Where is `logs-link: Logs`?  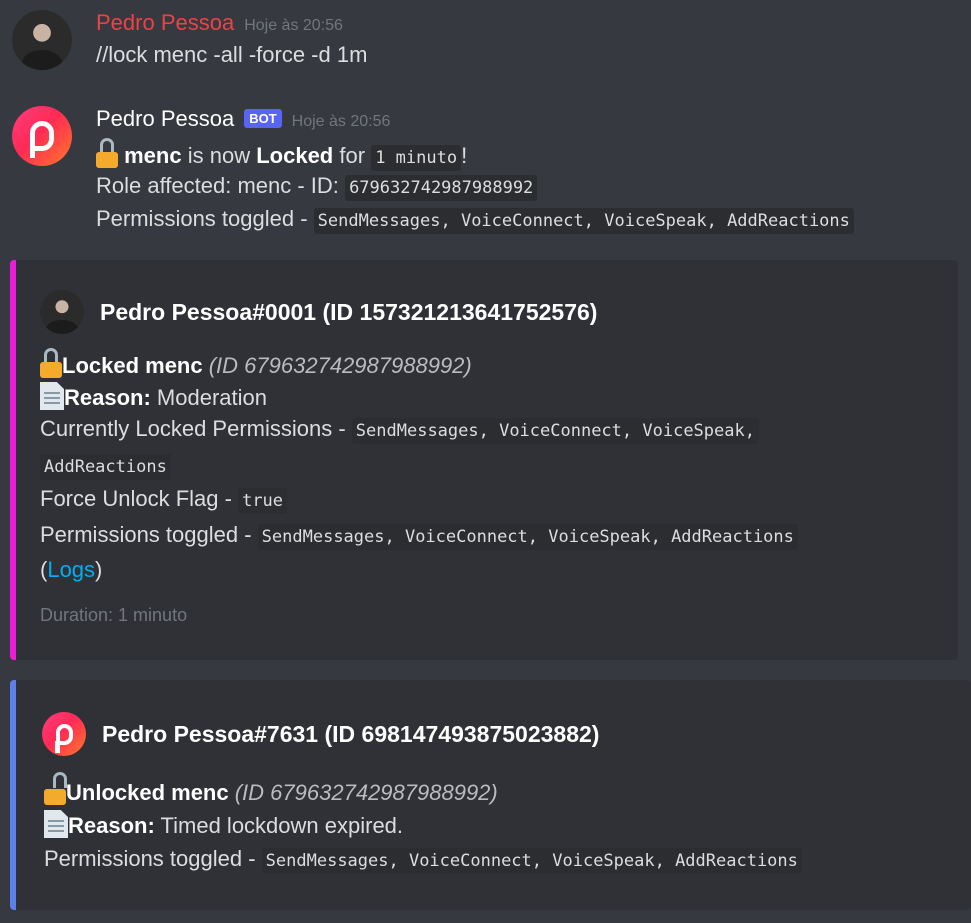 logs-link: Logs is located at coordinates (71, 569).